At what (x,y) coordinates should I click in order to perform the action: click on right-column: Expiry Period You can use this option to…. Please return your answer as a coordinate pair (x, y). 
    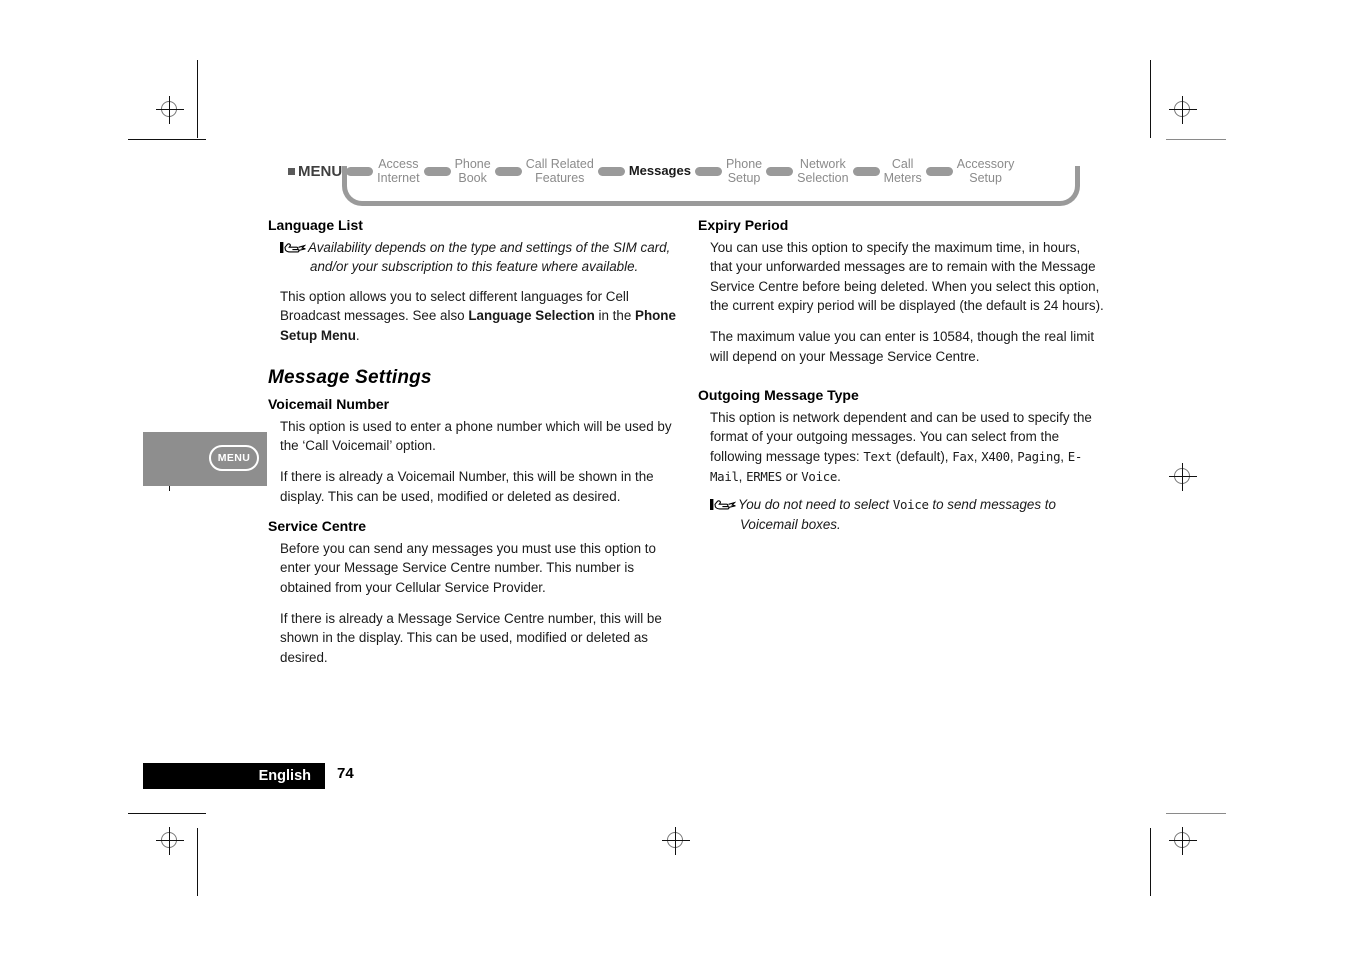
    Looking at the image, I should click on (902, 380).